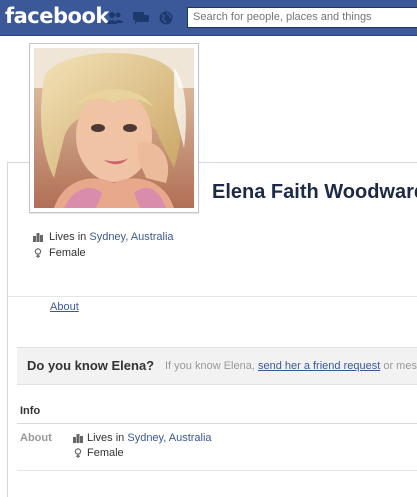 The height and width of the screenshot is (497, 417). I want to click on gender-fact: Female, so click(59, 253).